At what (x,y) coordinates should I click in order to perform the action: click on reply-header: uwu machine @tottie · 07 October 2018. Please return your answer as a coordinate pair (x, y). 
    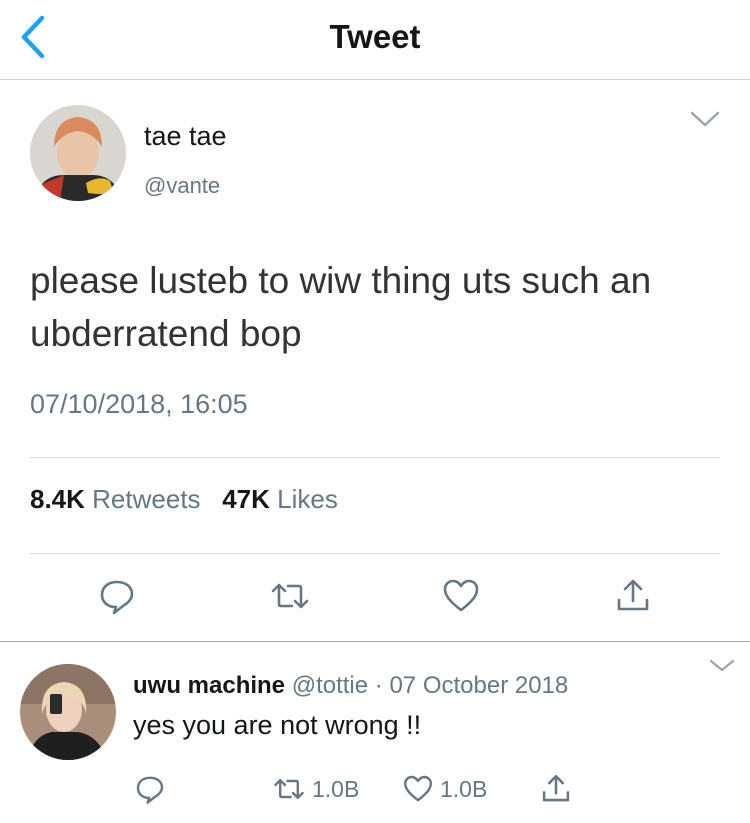
    Looking at the image, I should click on (350, 686).